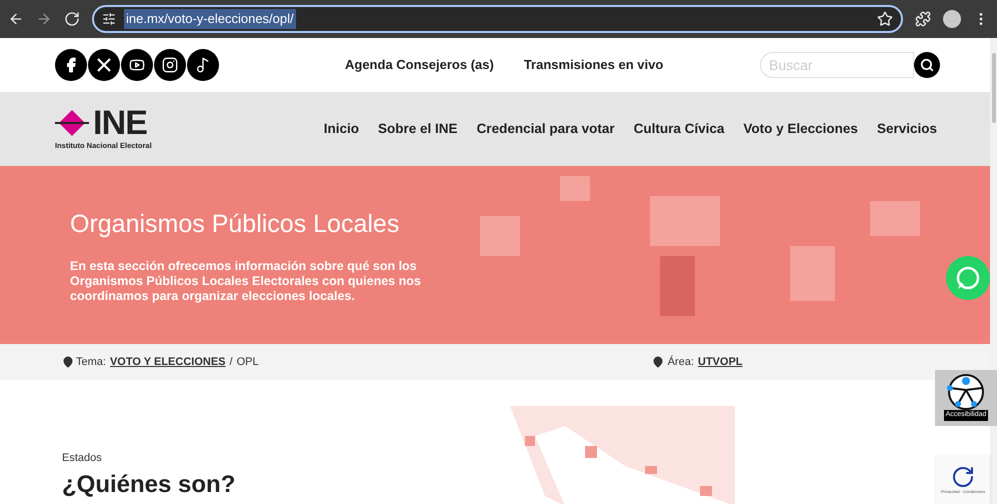  Describe the element at coordinates (418, 129) in the screenshot. I see `nav-link: Sobre el INE` at that location.